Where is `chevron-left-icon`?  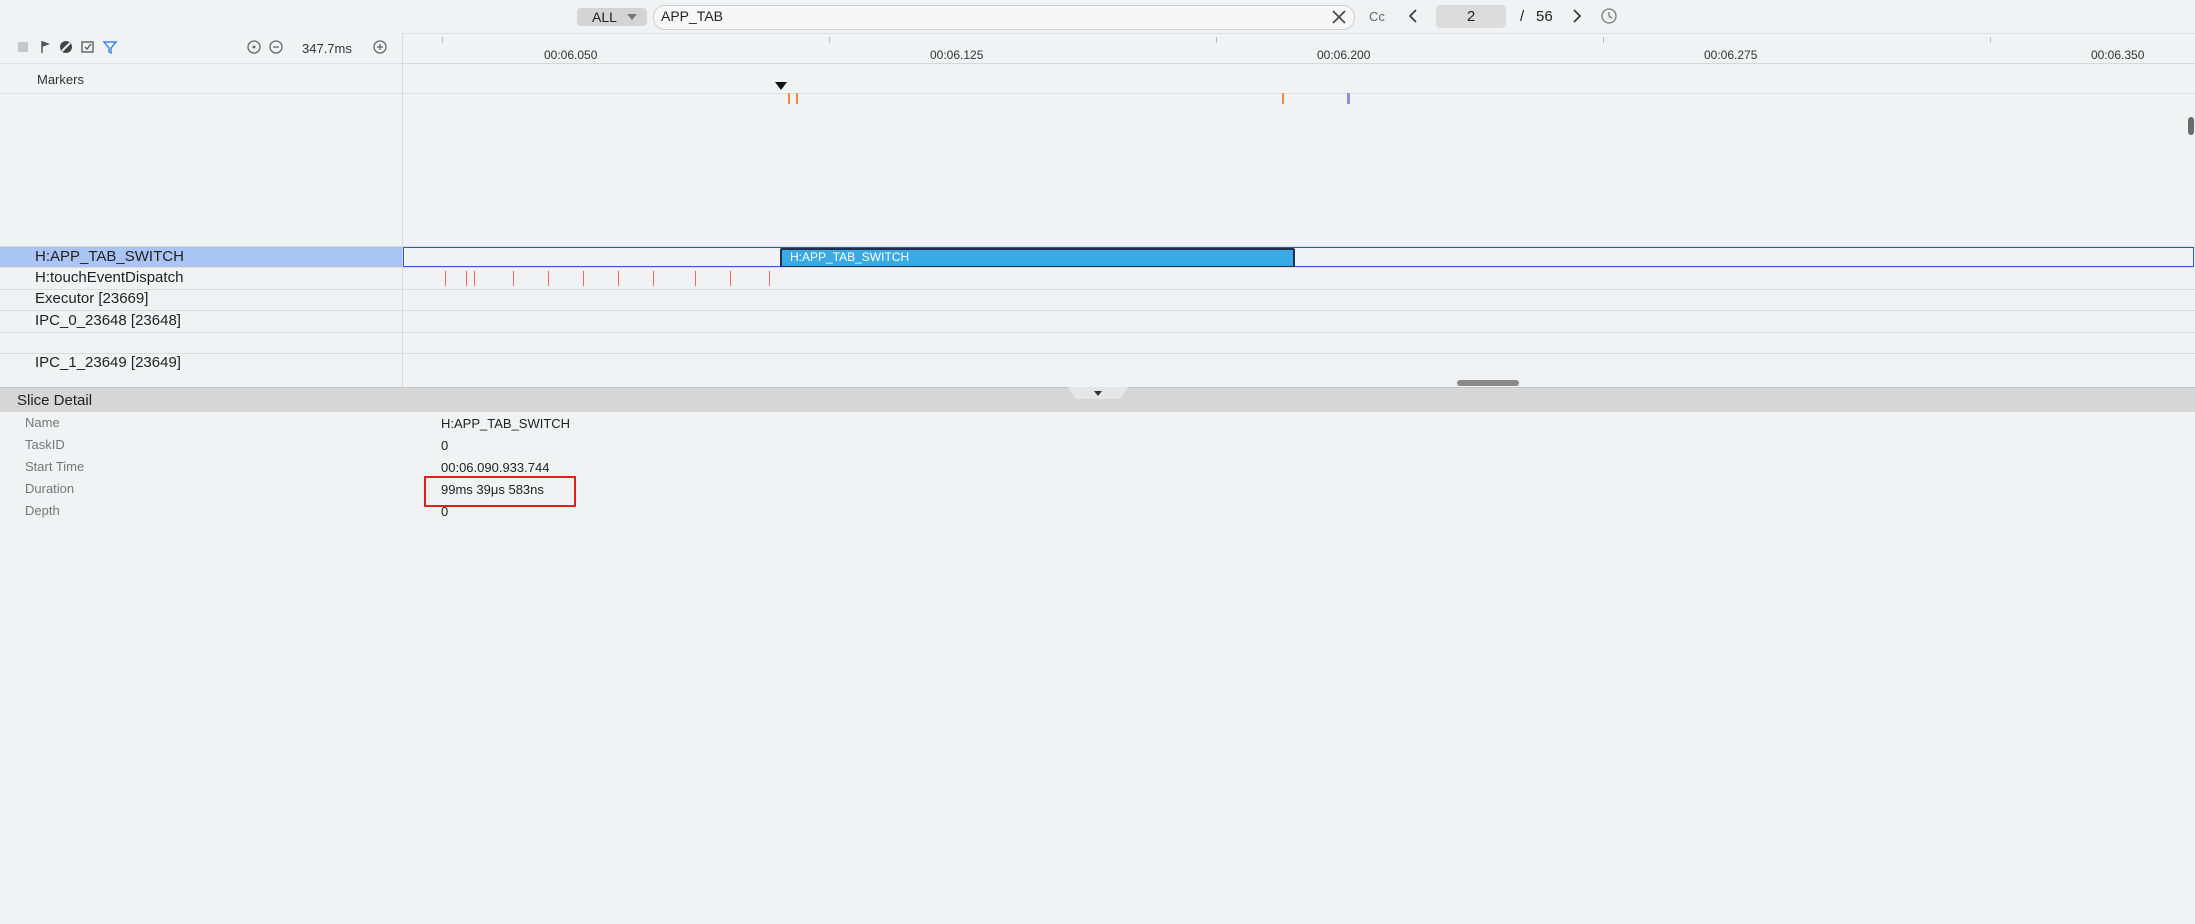
chevron-left-icon is located at coordinates (1413, 16).